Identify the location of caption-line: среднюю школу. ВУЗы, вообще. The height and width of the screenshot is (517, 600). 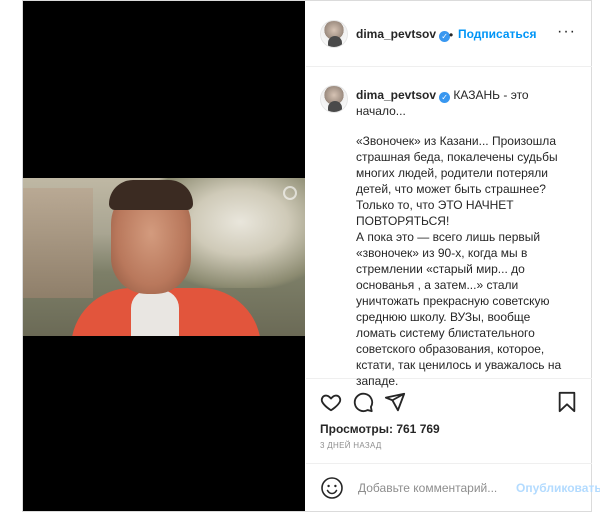
(443, 317).